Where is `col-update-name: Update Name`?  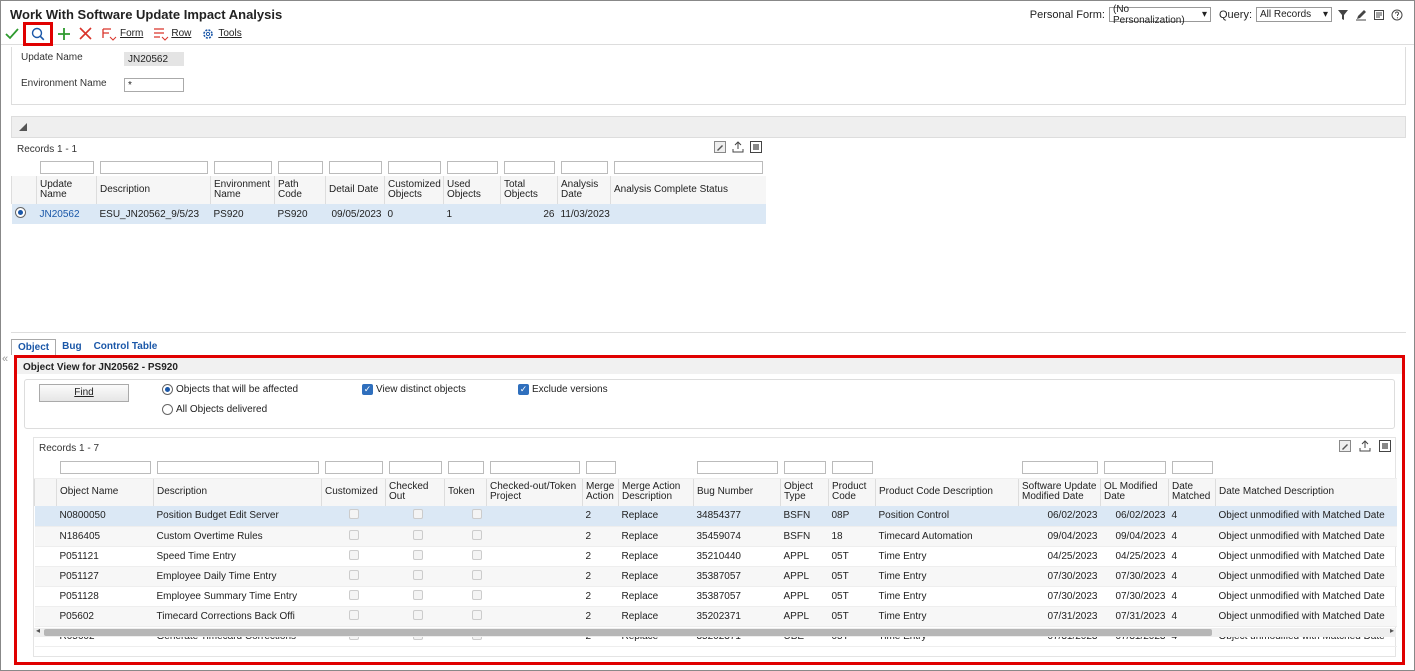 col-update-name: Update Name is located at coordinates (66, 190).